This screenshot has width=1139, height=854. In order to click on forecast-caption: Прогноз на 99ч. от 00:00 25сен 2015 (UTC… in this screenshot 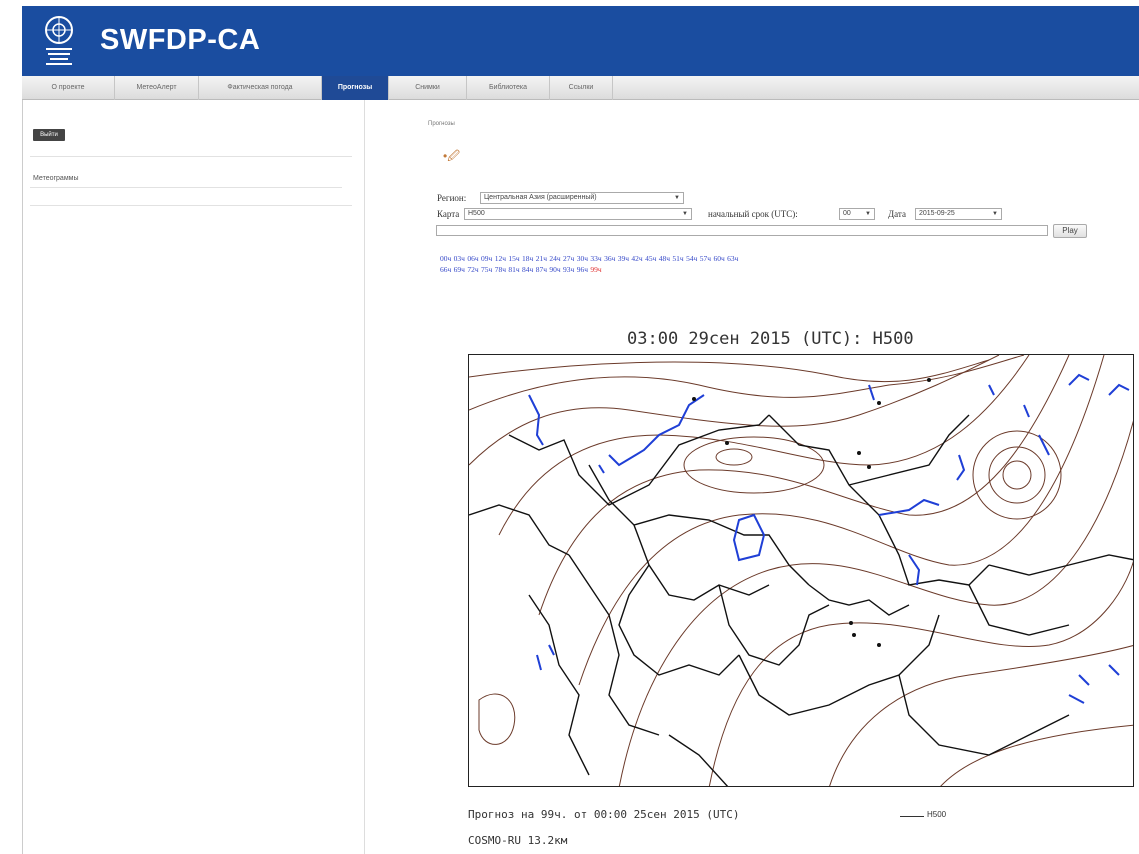, I will do `click(604, 814)`.